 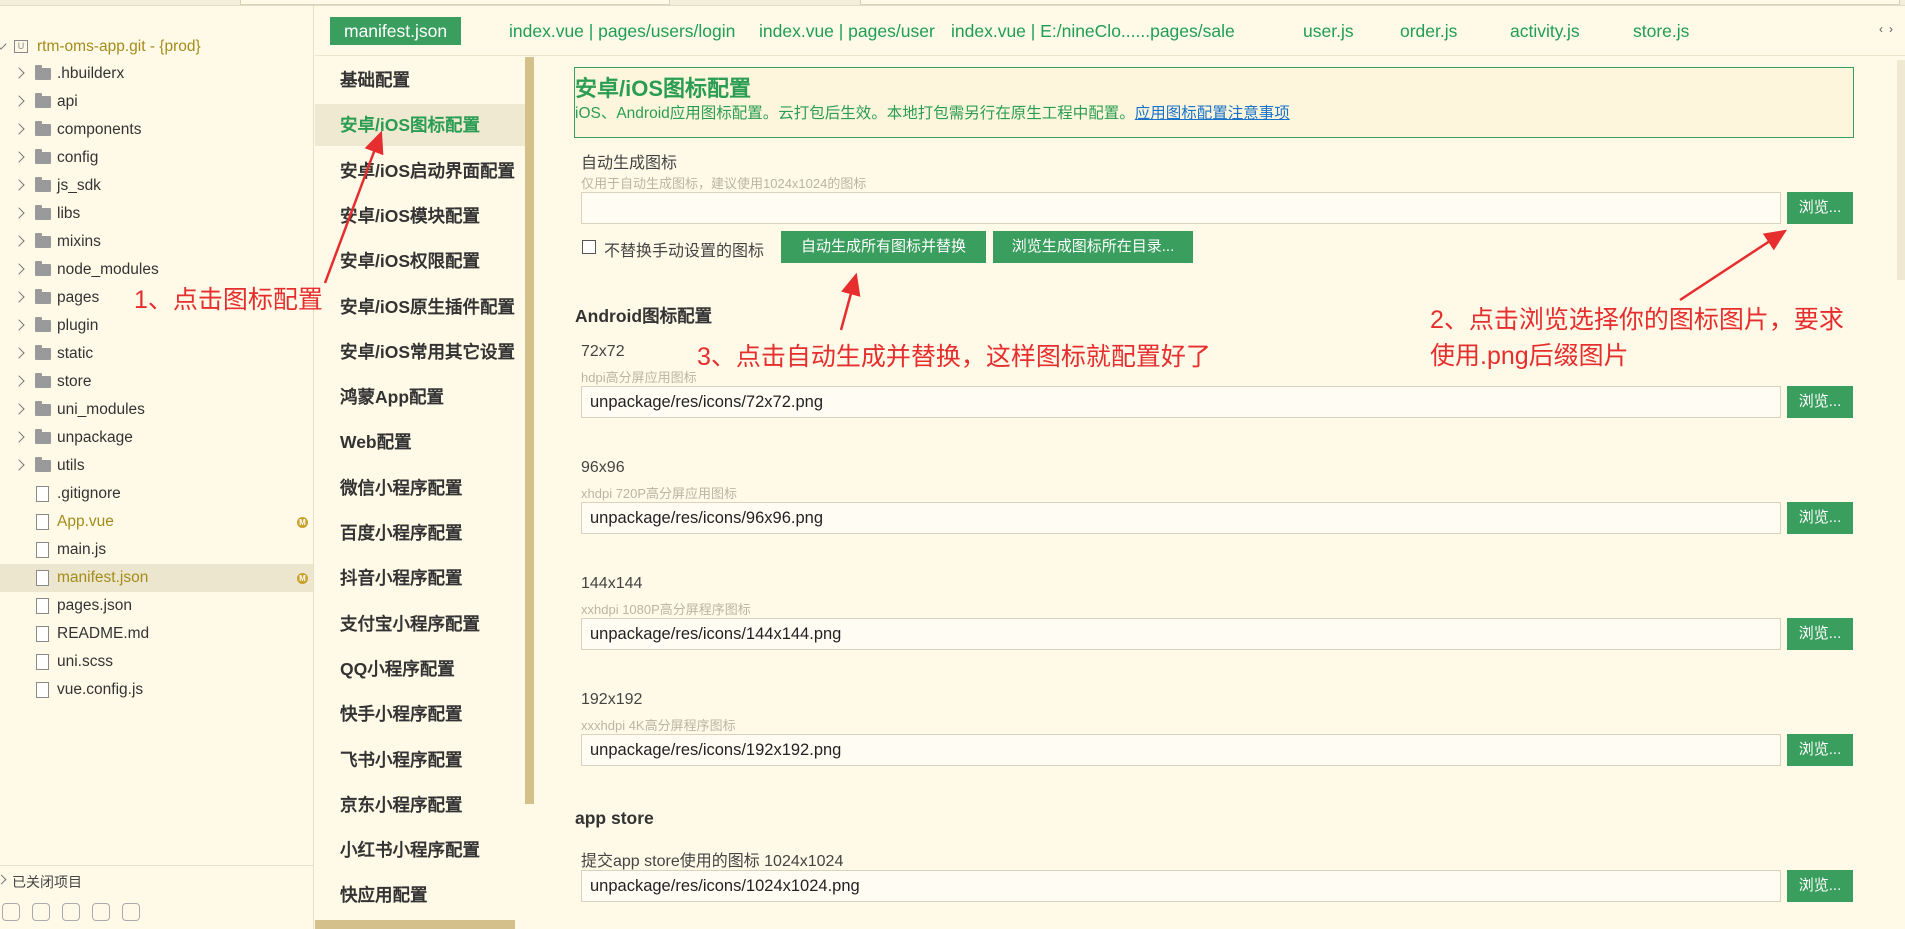 I want to click on tree-folder: .hbuilderx, so click(x=156, y=74).